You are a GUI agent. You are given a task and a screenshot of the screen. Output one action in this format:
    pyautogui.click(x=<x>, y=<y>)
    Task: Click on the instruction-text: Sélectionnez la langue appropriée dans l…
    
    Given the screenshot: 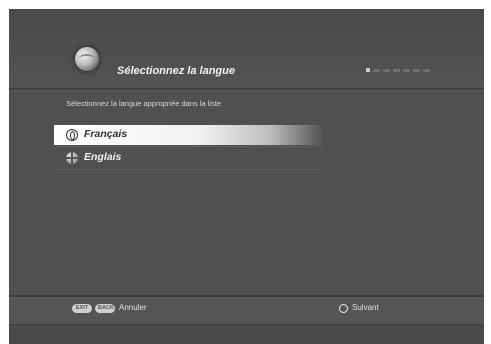 What is the action you would take?
    pyautogui.click(x=144, y=103)
    